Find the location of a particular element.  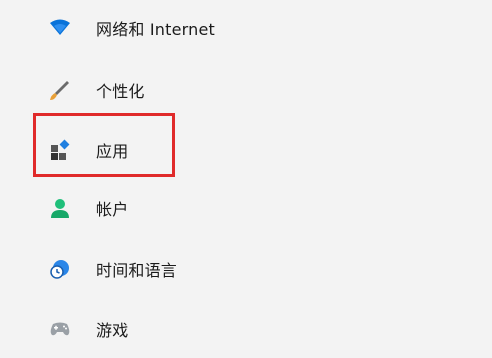

apps-icon is located at coordinates (60, 150).